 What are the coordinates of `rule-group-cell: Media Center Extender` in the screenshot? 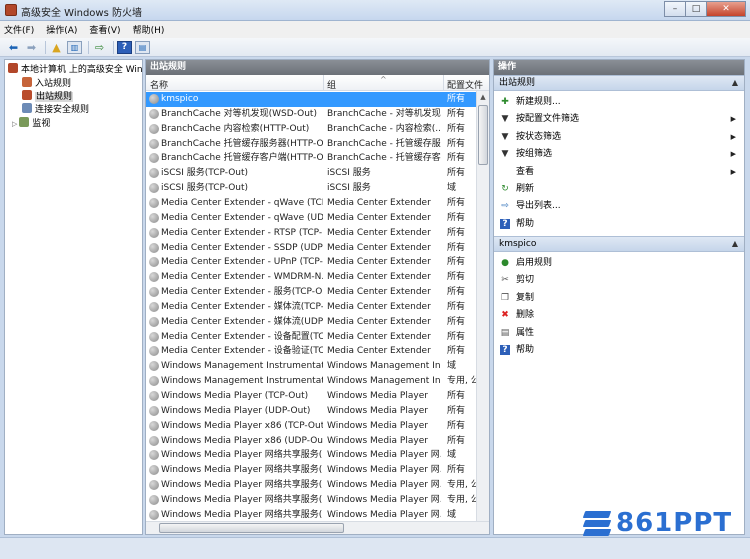 It's located at (379, 262).